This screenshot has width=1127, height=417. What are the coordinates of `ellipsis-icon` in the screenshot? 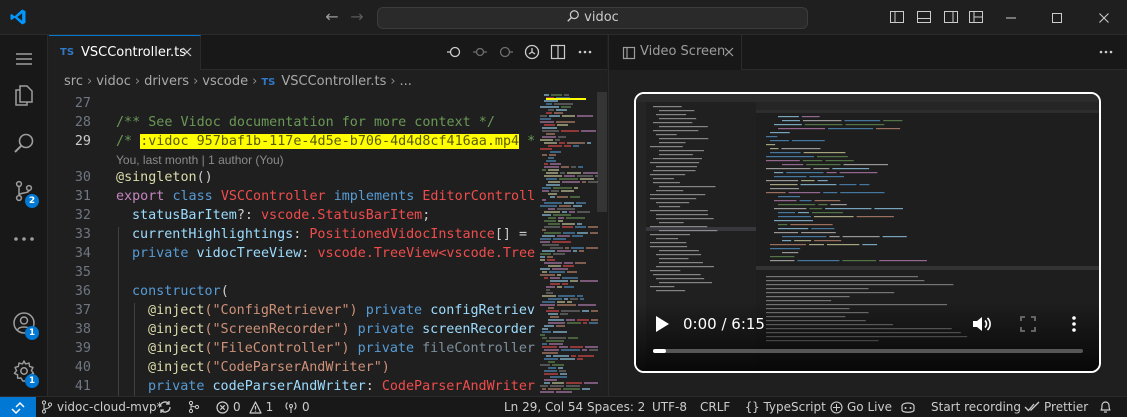 It's located at (24, 239).